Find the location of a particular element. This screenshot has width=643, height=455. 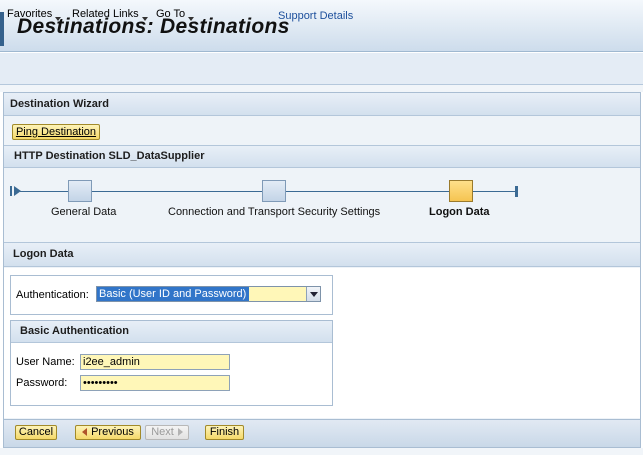

step-logon-data-label: Logon Data is located at coordinates (459, 212).